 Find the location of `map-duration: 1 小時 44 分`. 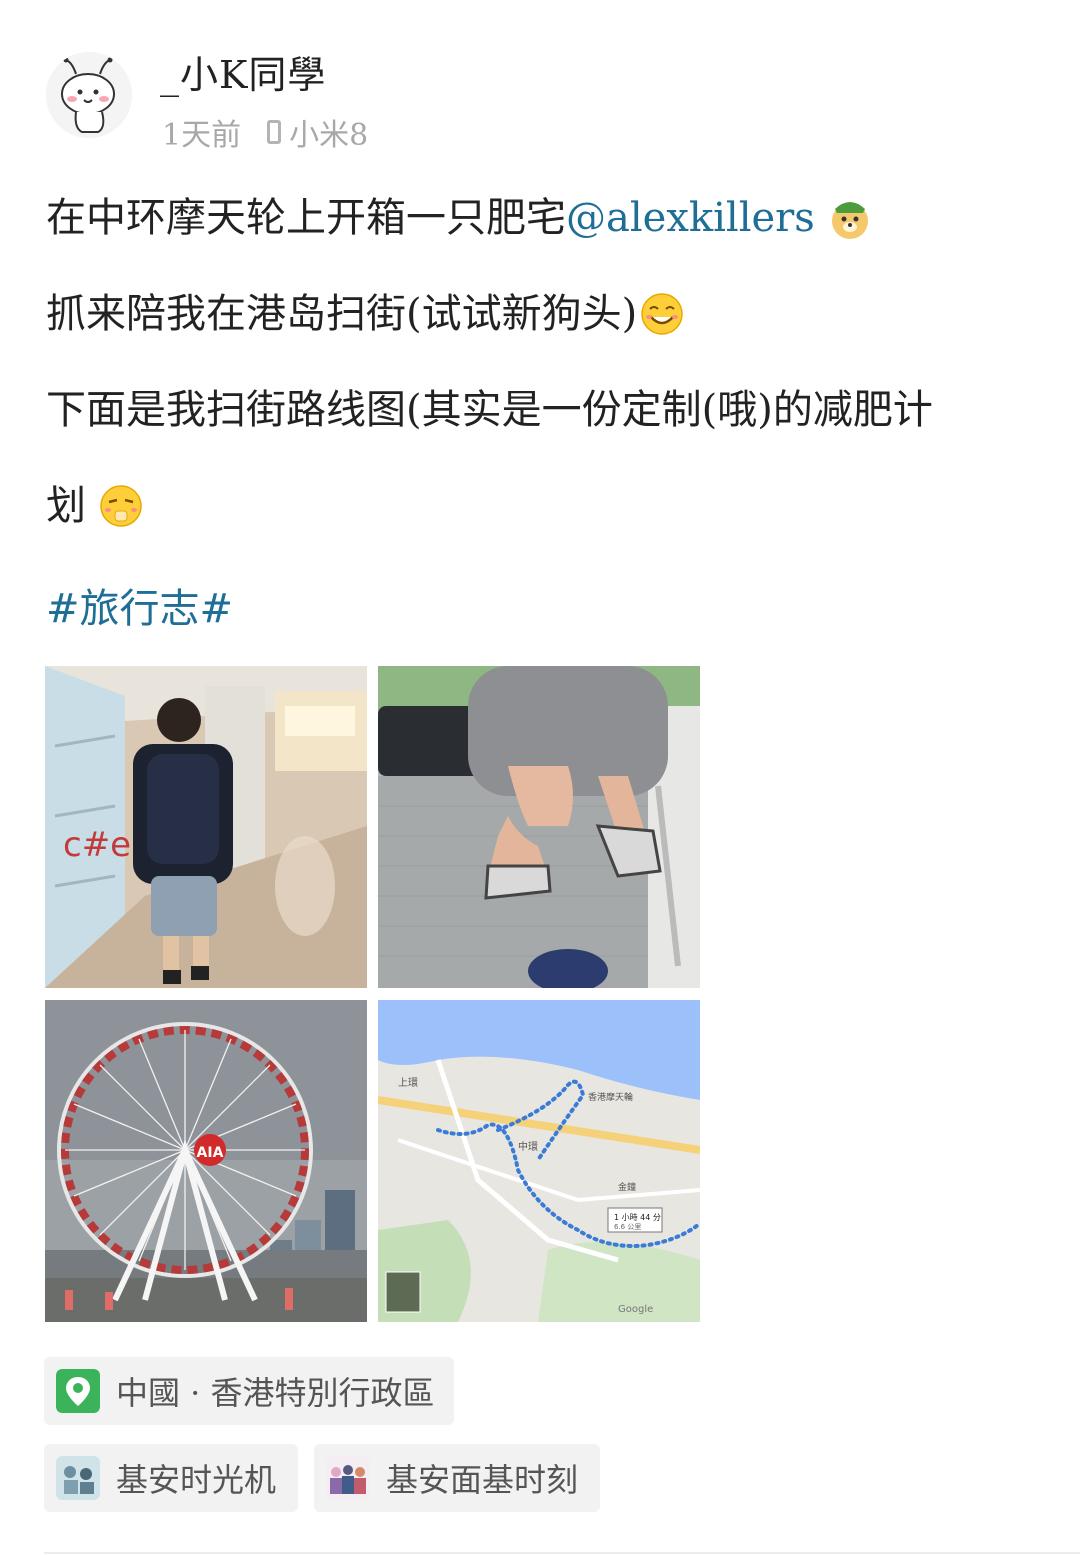

map-duration: 1 小時 44 分 is located at coordinates (637, 1217).